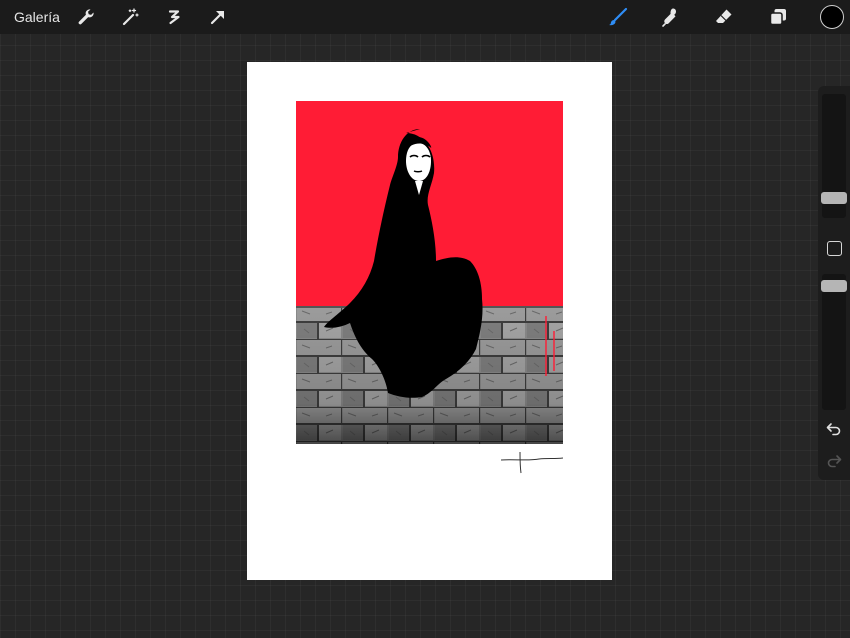  I want to click on sidebar, so click(834, 283).